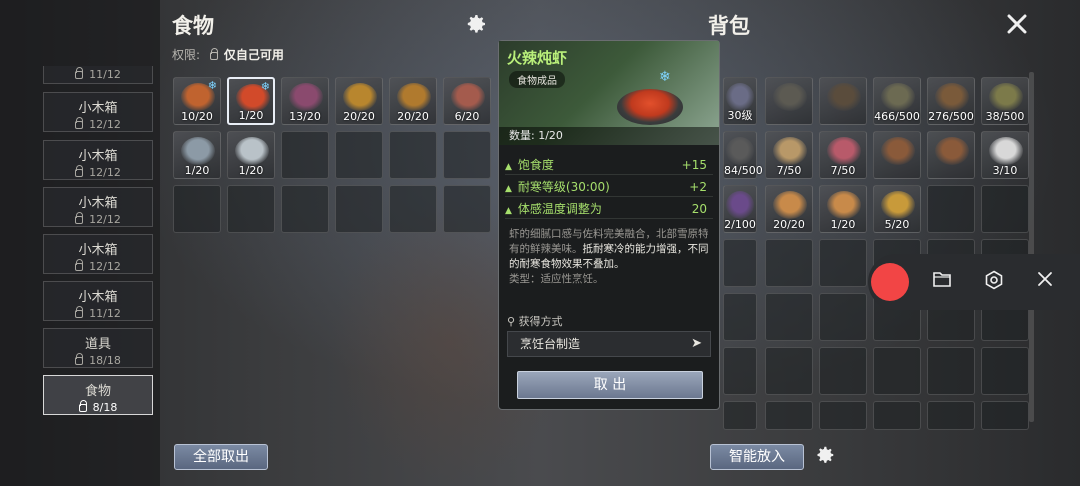  Describe the element at coordinates (740, 209) in the screenshot. I see `backpack-slot-item: 2/100` at that location.